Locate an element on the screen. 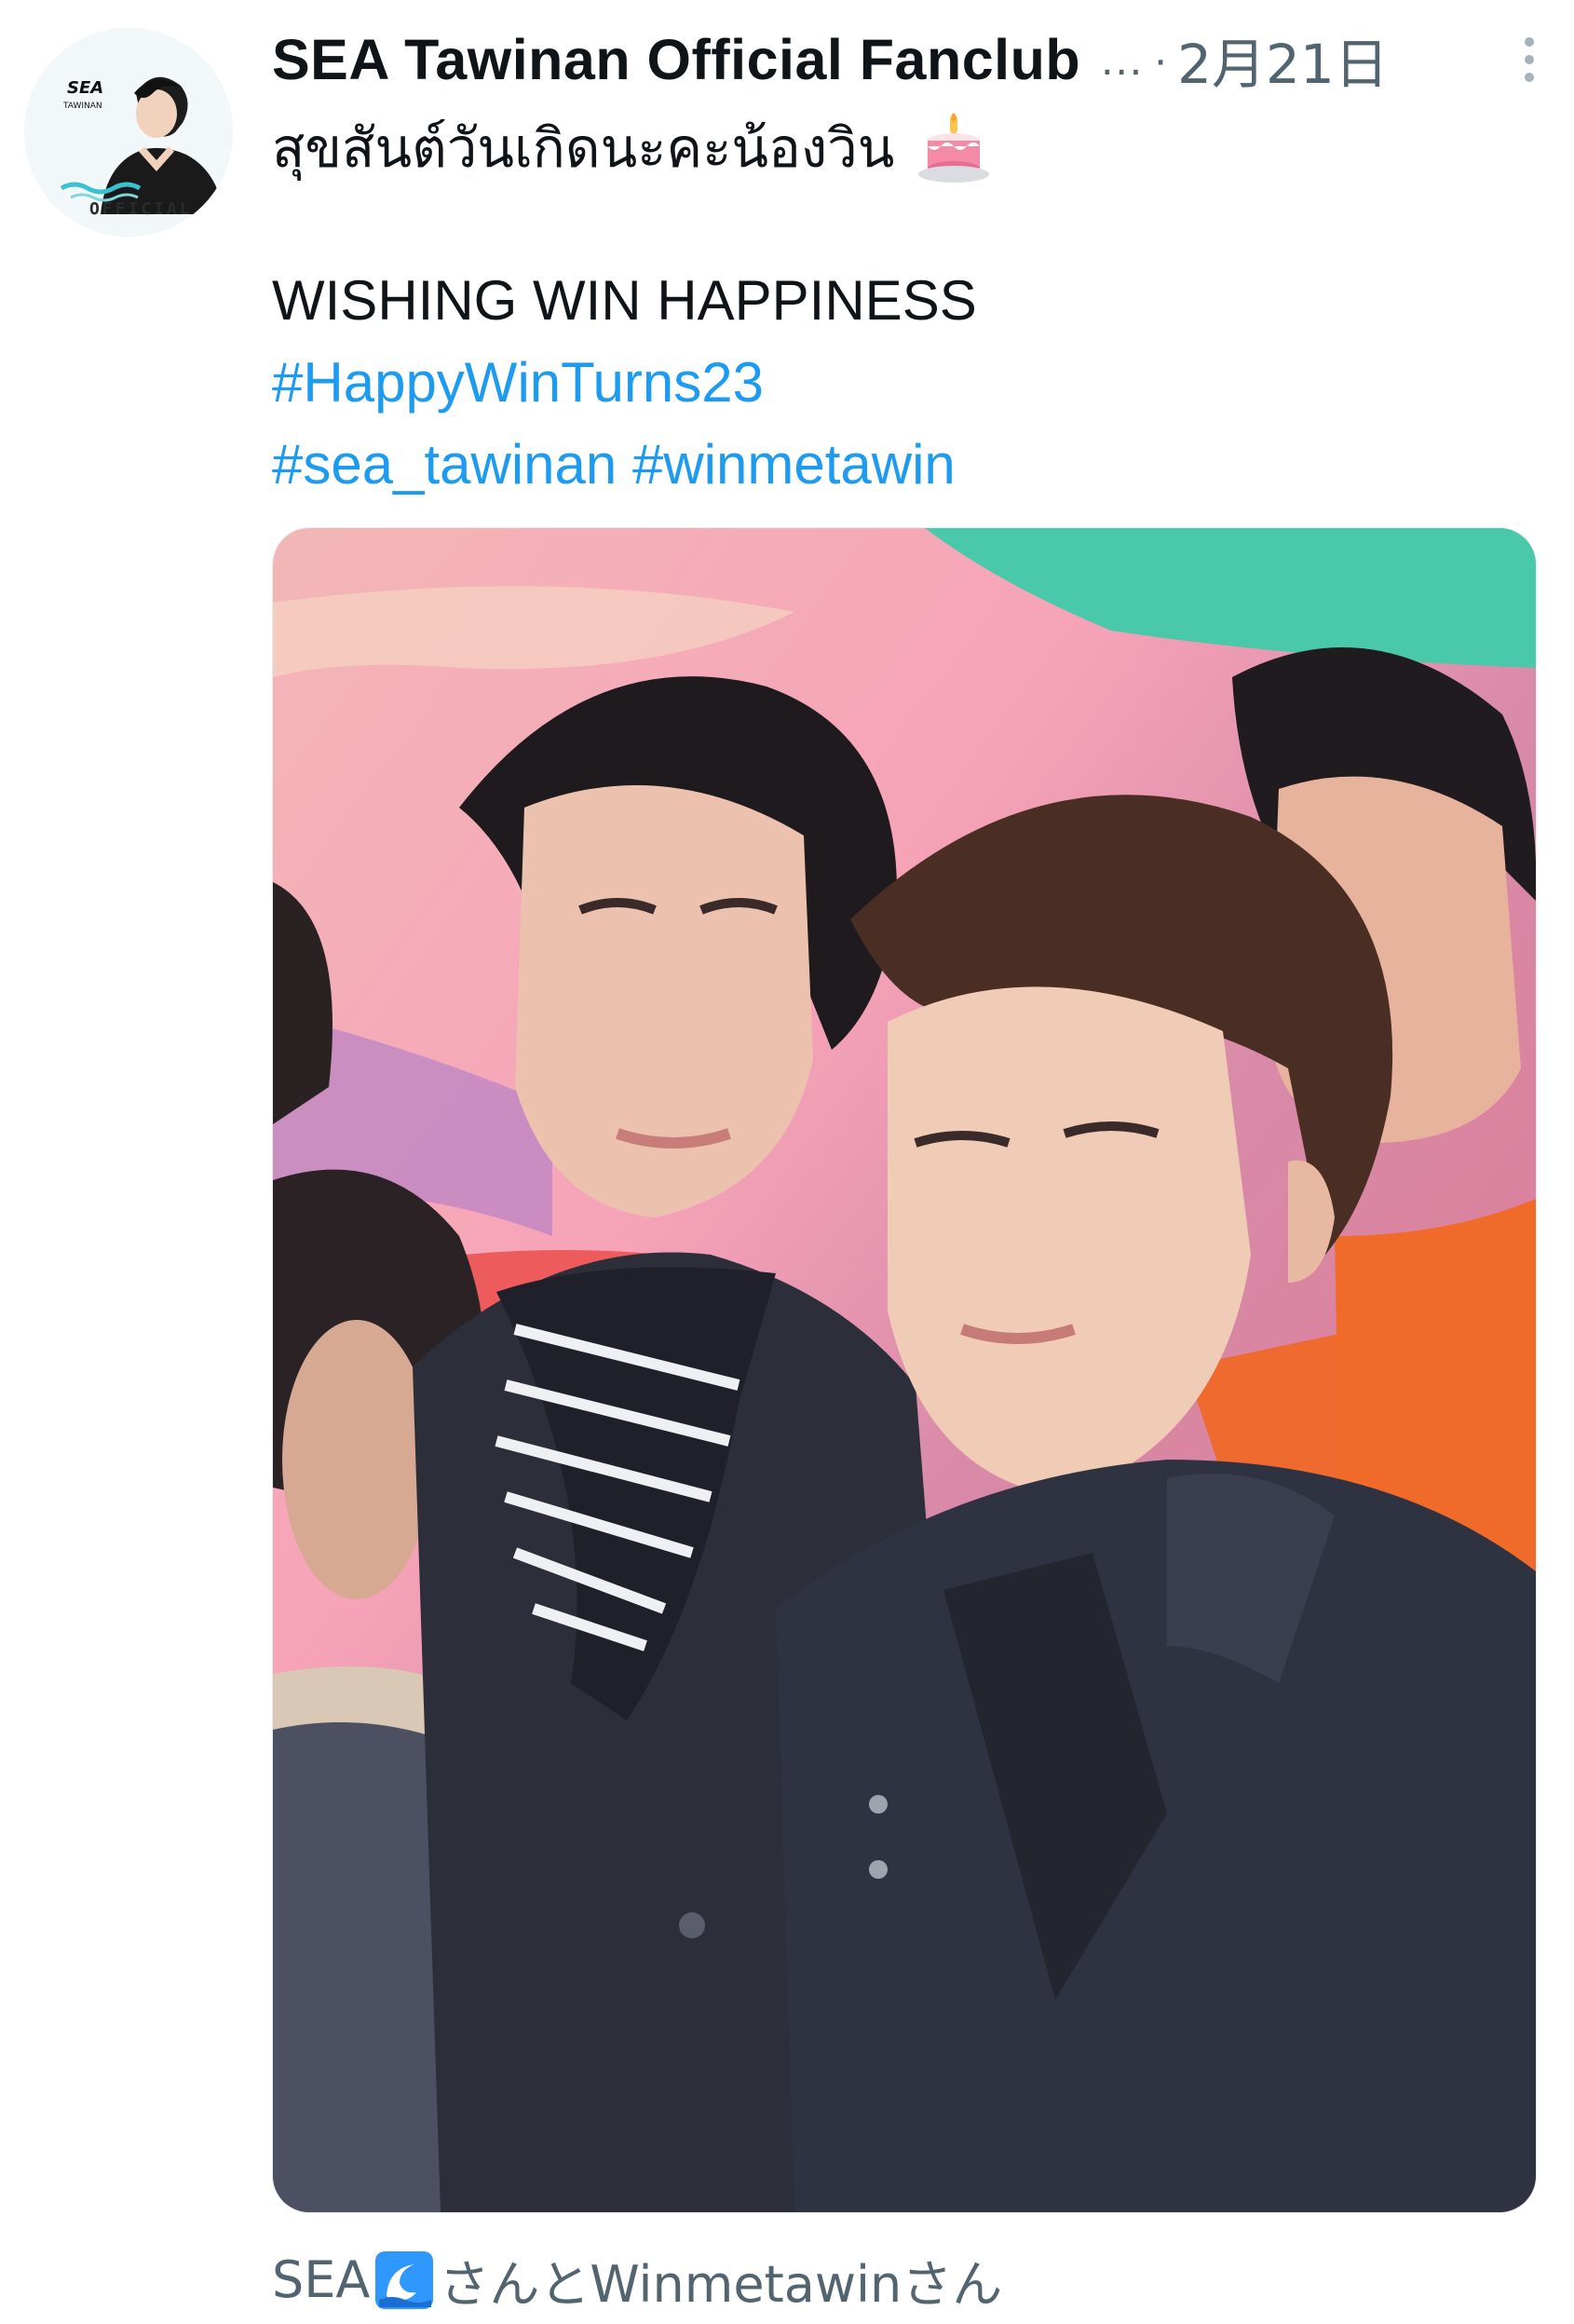 The image size is (1574, 2324). birthday-cake-icon is located at coordinates (954, 147).